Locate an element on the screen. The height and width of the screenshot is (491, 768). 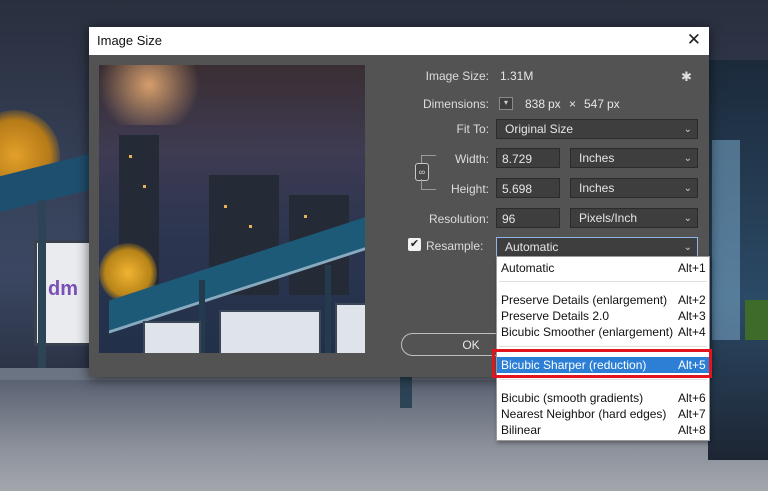
preview-pole is located at coordinates (328, 309).